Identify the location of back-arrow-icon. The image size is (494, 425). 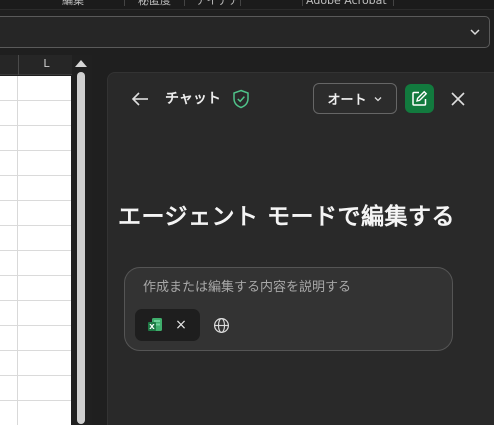
(139, 99).